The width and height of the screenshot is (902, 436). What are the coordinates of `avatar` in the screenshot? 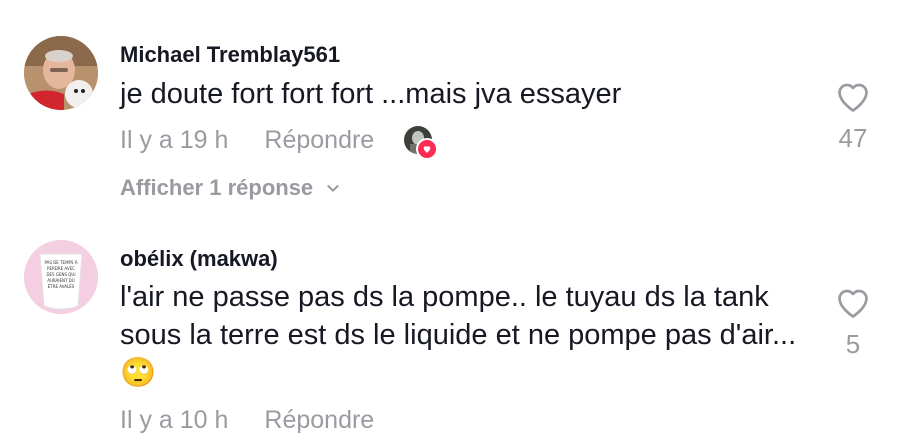 It's located at (61, 73).